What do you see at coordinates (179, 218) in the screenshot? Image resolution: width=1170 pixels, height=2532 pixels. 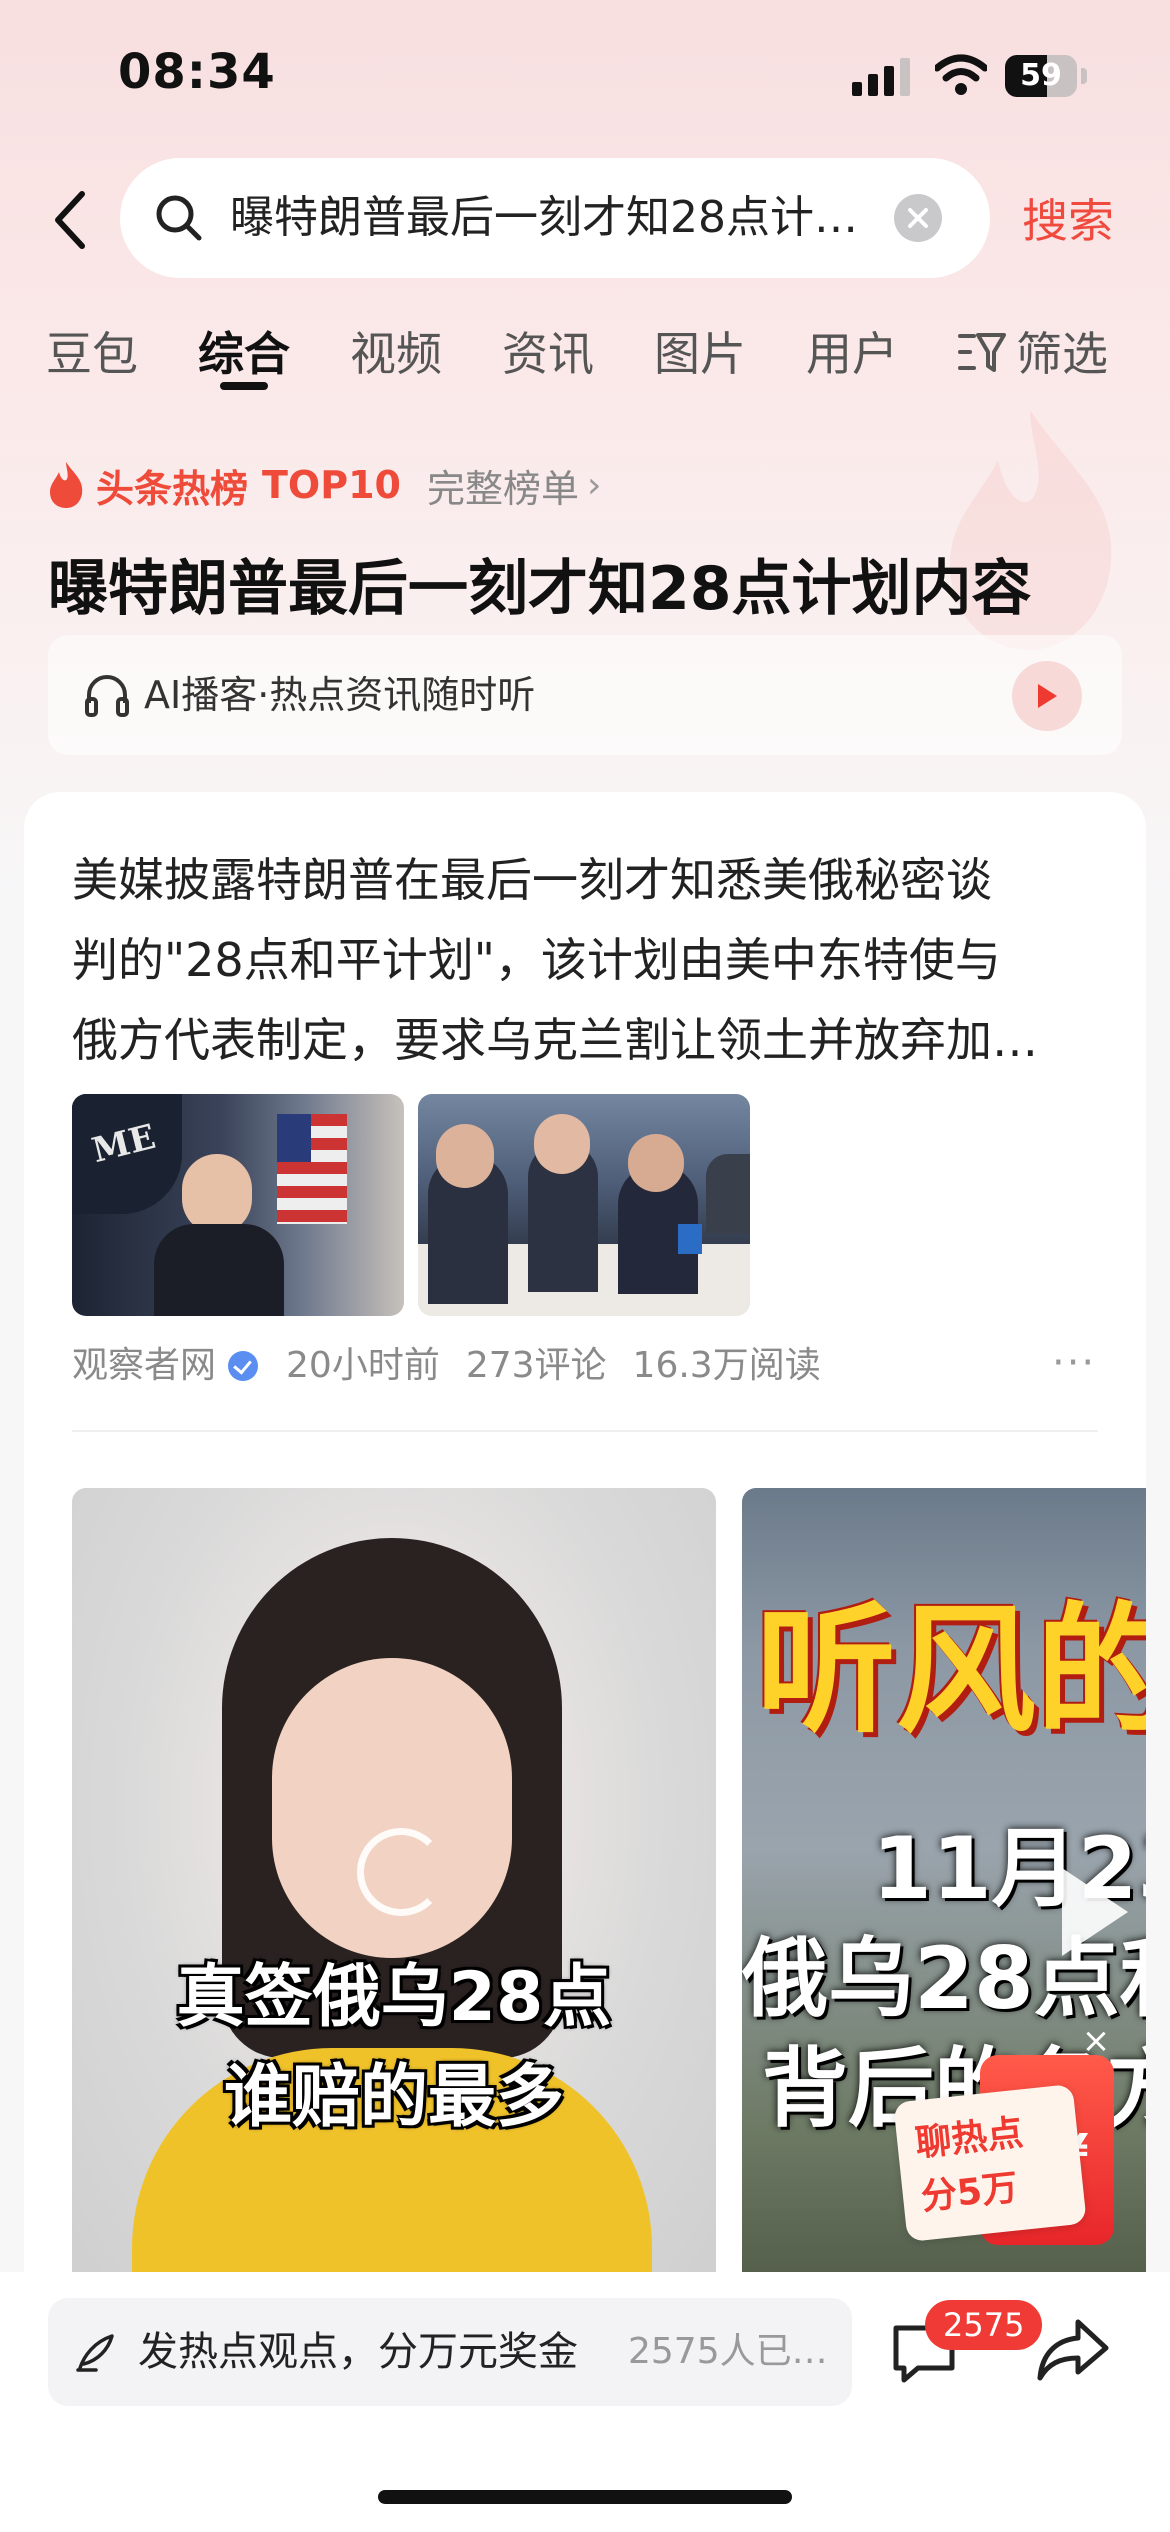 I see `search-icon` at bounding box center [179, 218].